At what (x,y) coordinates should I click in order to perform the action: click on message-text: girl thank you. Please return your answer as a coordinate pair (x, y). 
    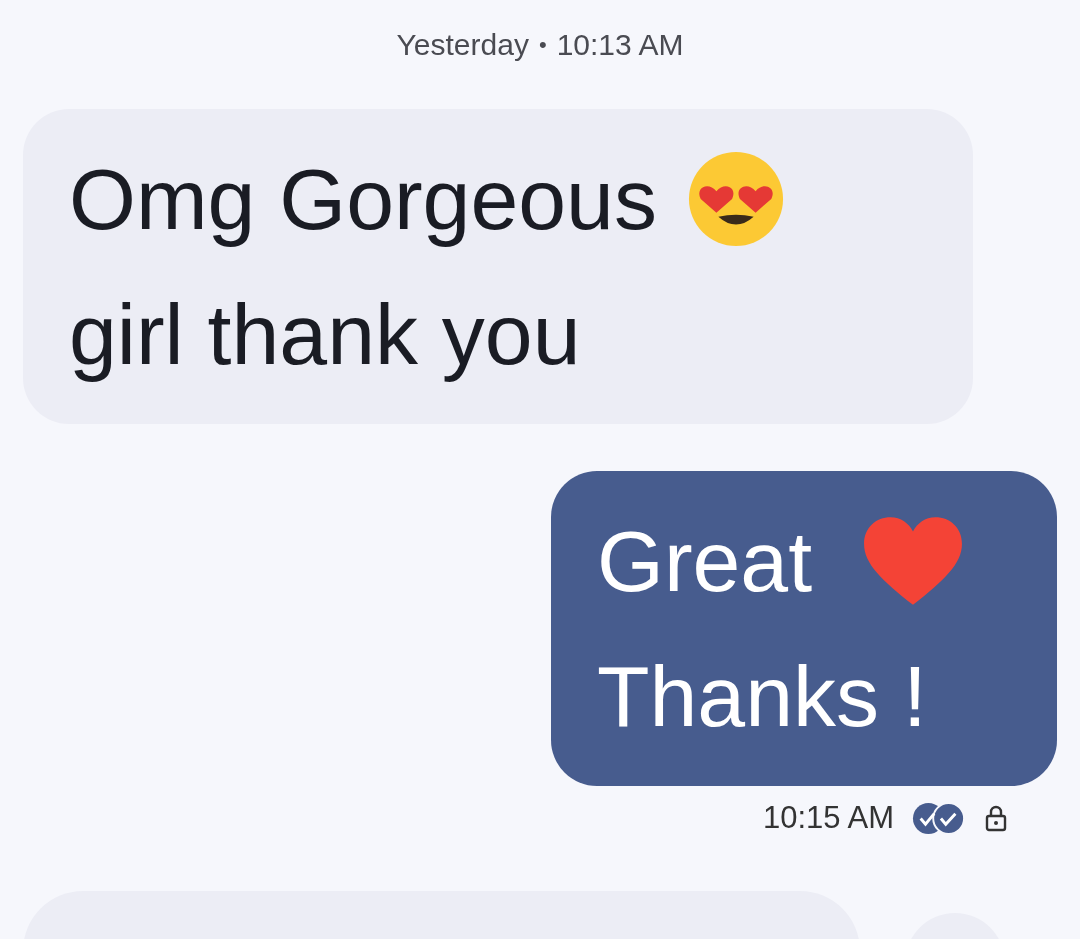
    Looking at the image, I should click on (325, 334).